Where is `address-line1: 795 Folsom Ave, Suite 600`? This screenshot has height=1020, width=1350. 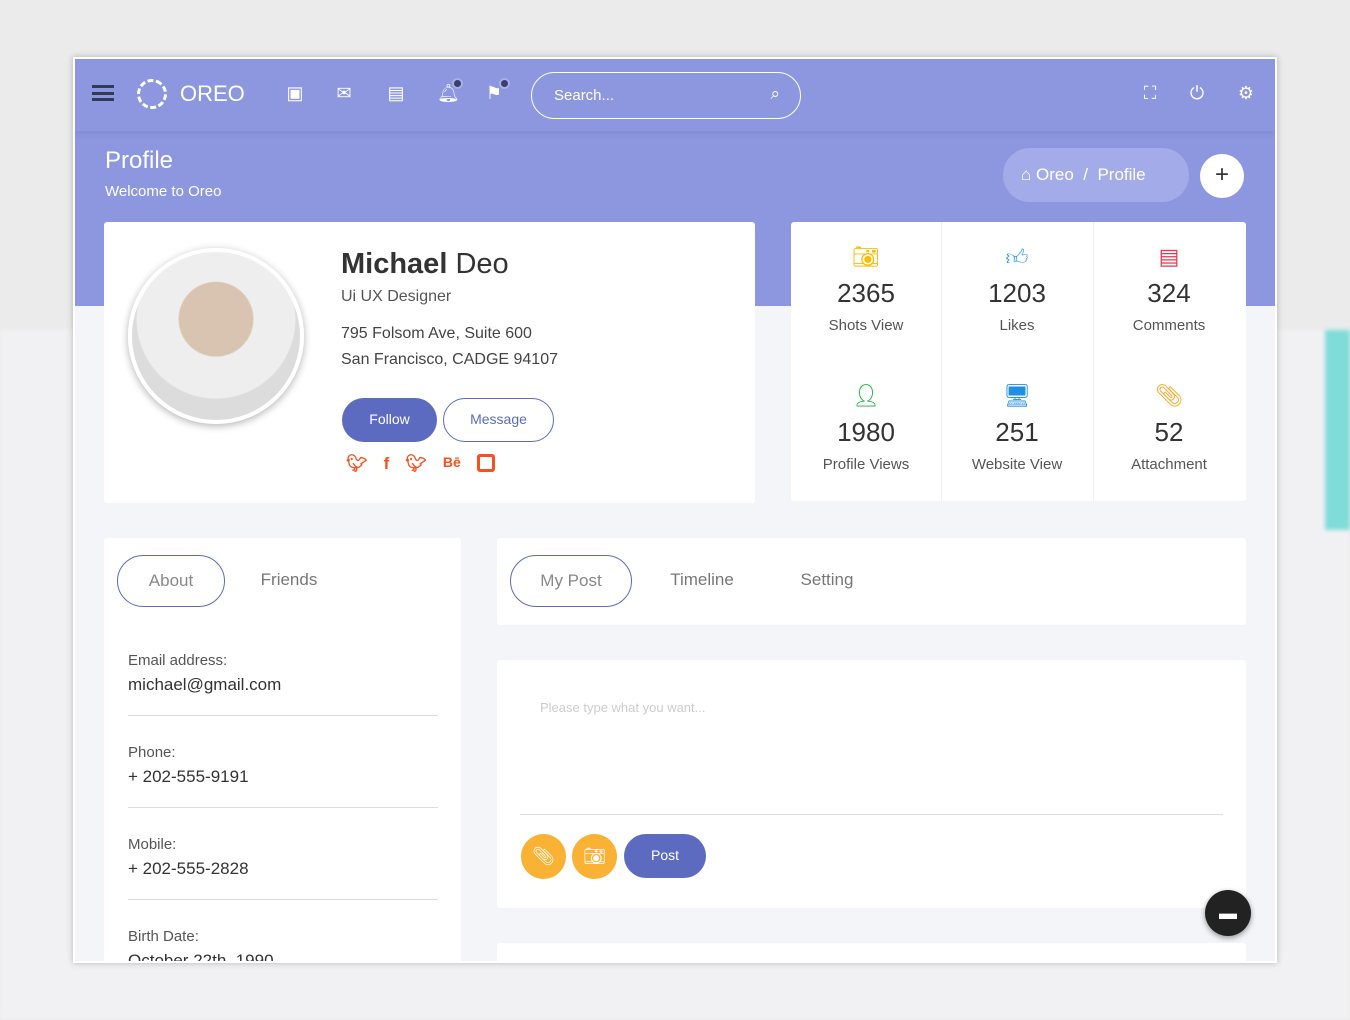 address-line1: 795 Folsom Ave, Suite 600 is located at coordinates (436, 333).